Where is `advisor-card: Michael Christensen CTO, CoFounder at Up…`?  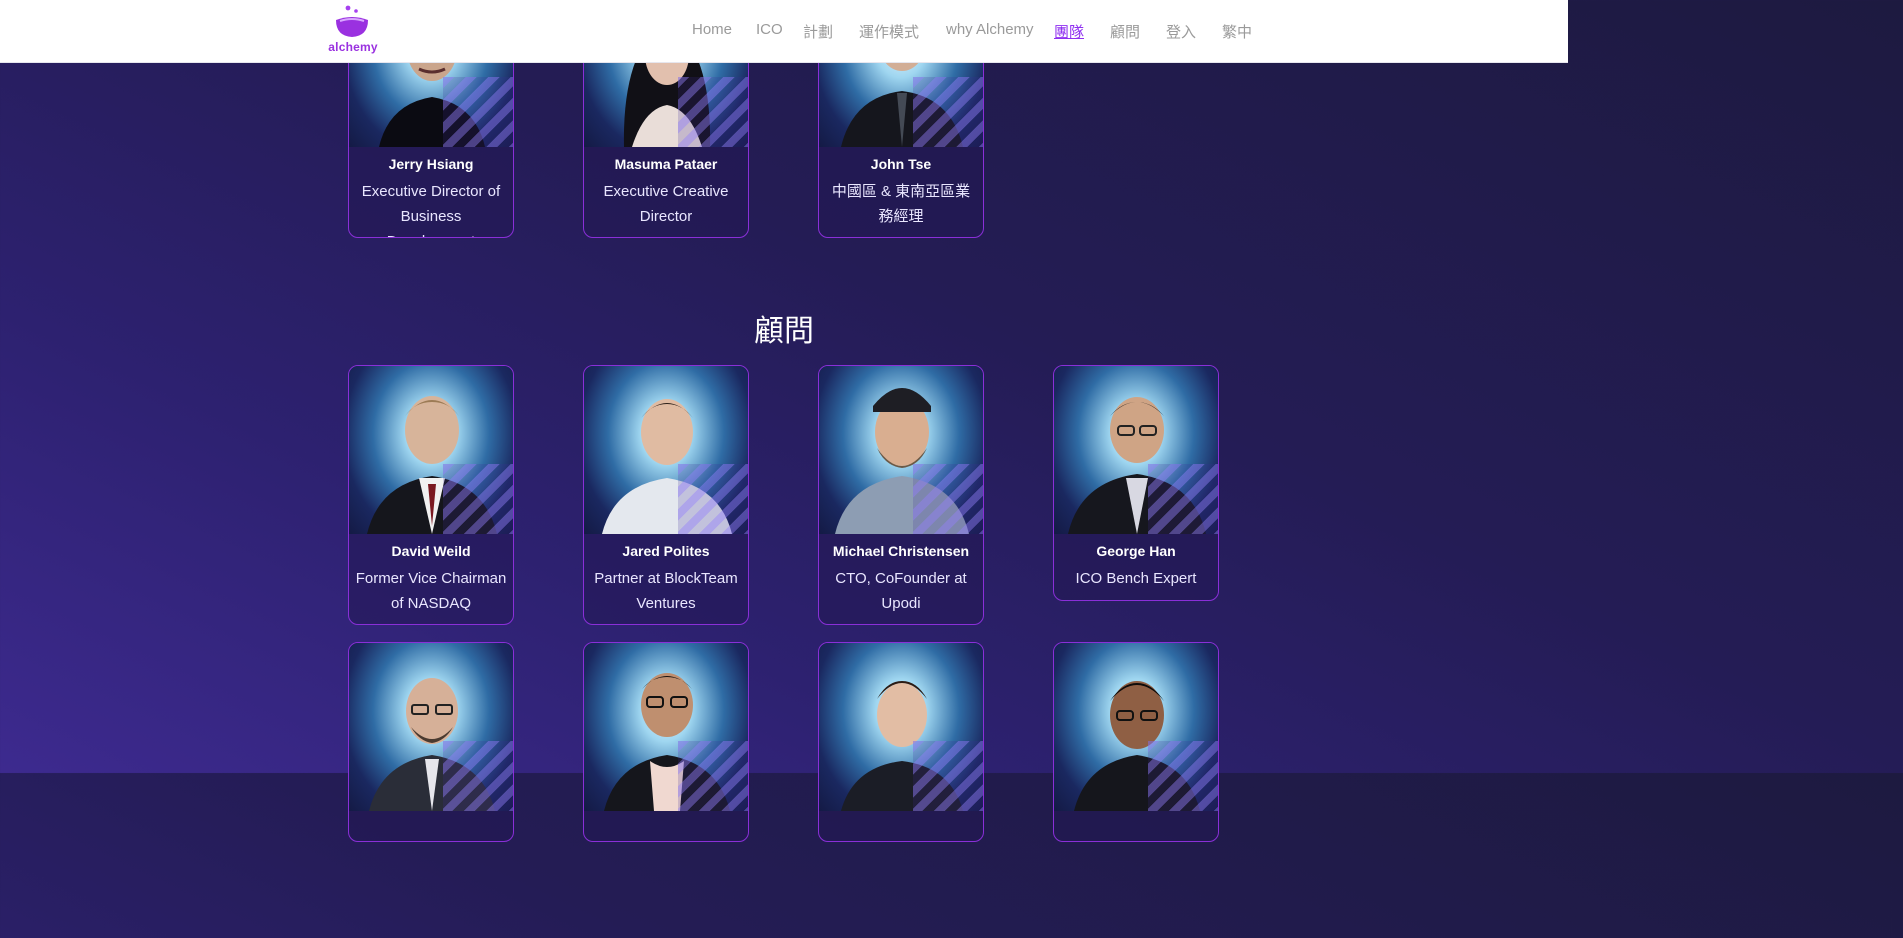
advisor-card: Michael Christensen CTO, CoFounder at Up… is located at coordinates (901, 495).